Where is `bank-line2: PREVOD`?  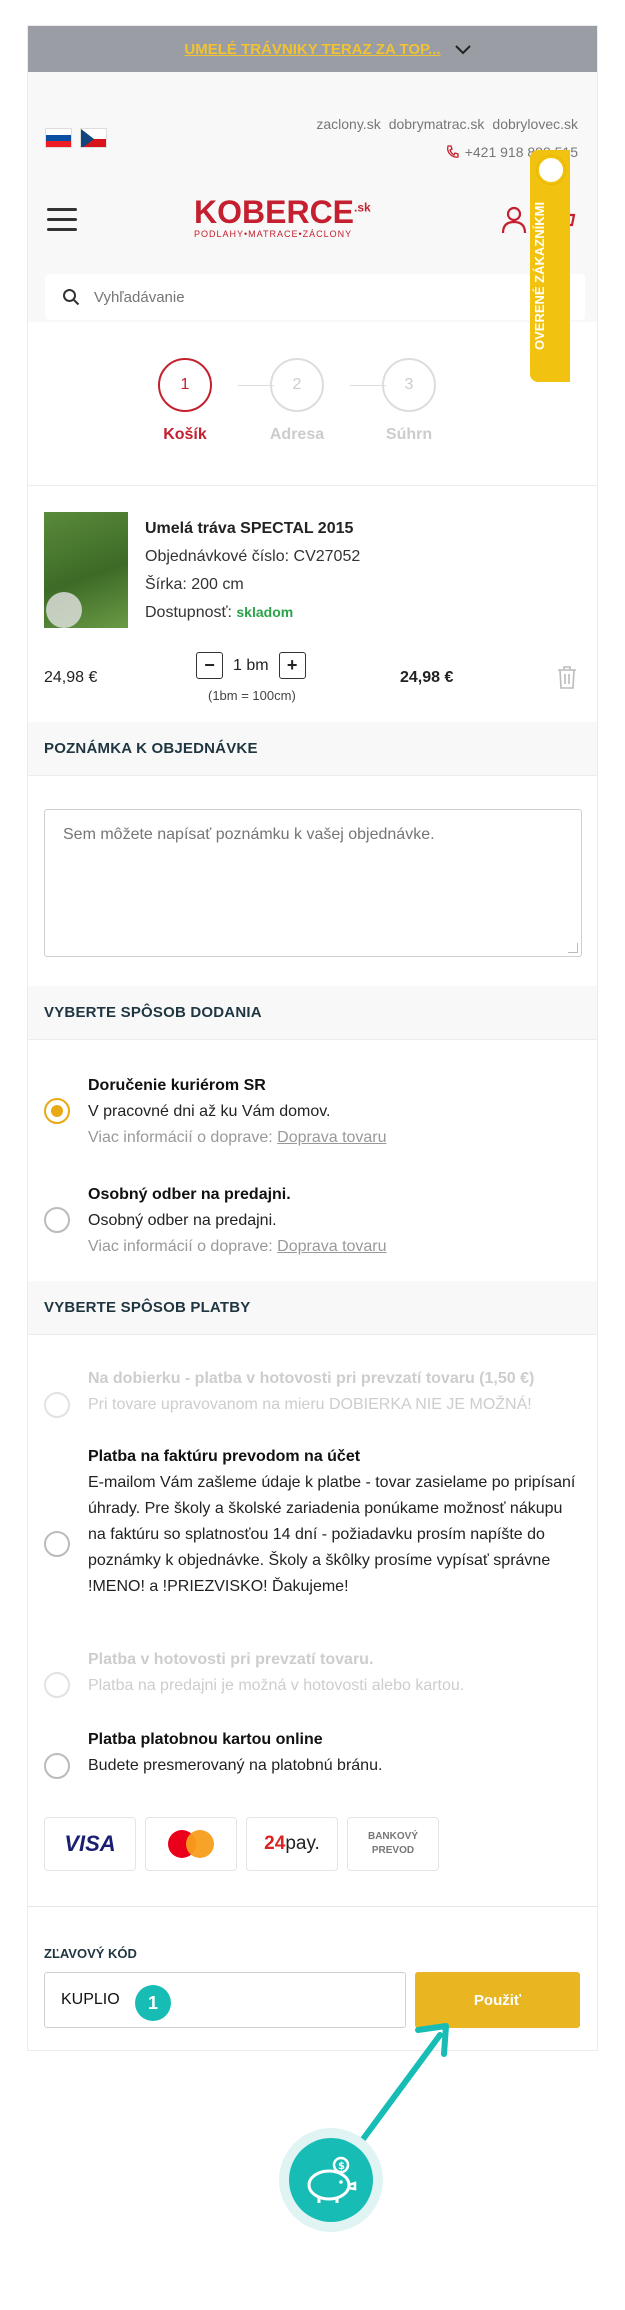
bank-line2: PREVOD is located at coordinates (393, 1850).